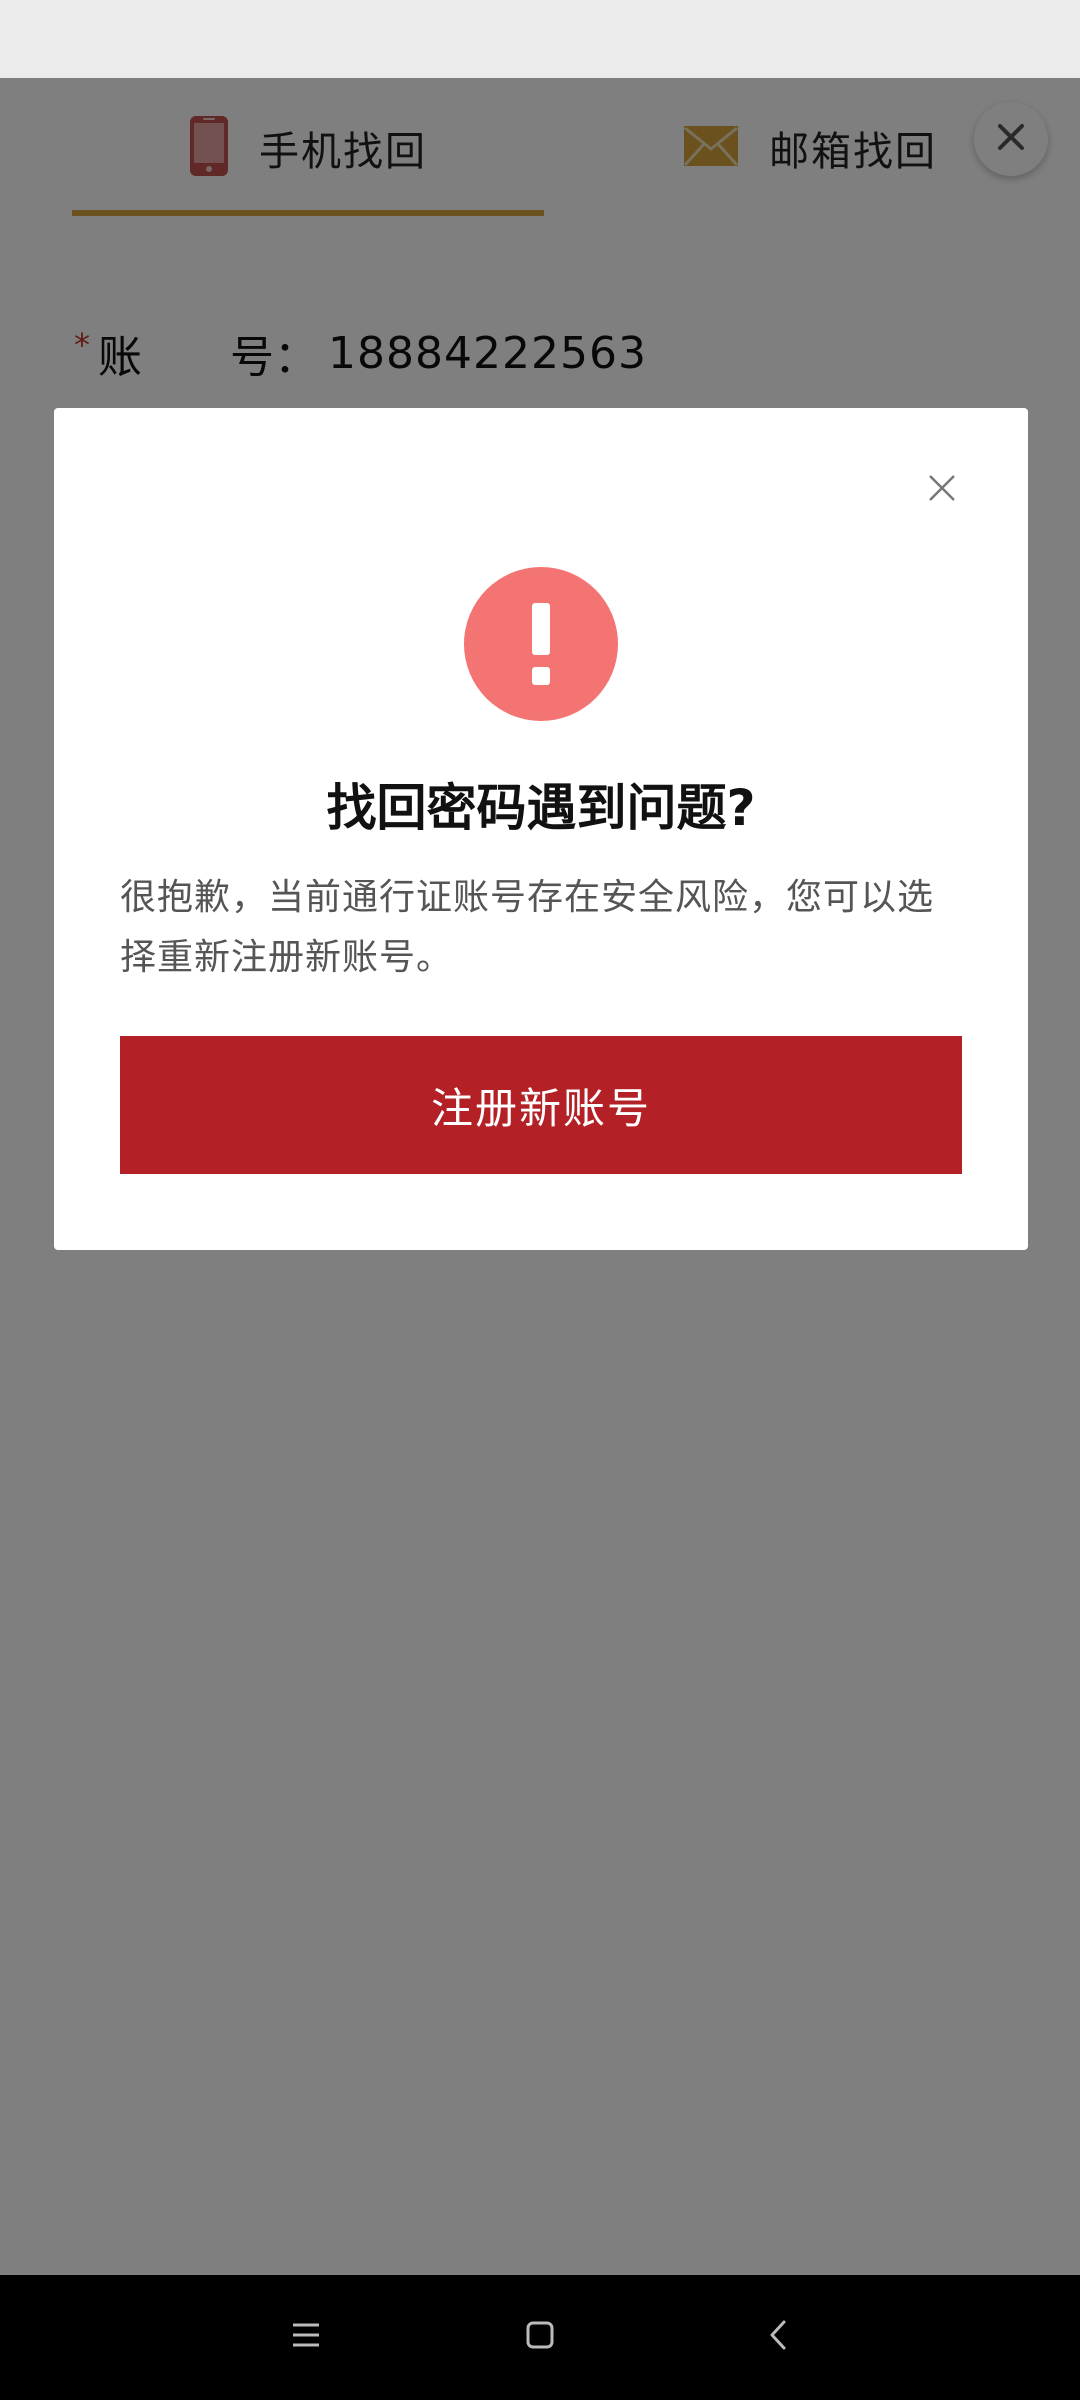 Image resolution: width=1080 pixels, height=2400 pixels. What do you see at coordinates (540, 39) in the screenshot?
I see `status-bar` at bounding box center [540, 39].